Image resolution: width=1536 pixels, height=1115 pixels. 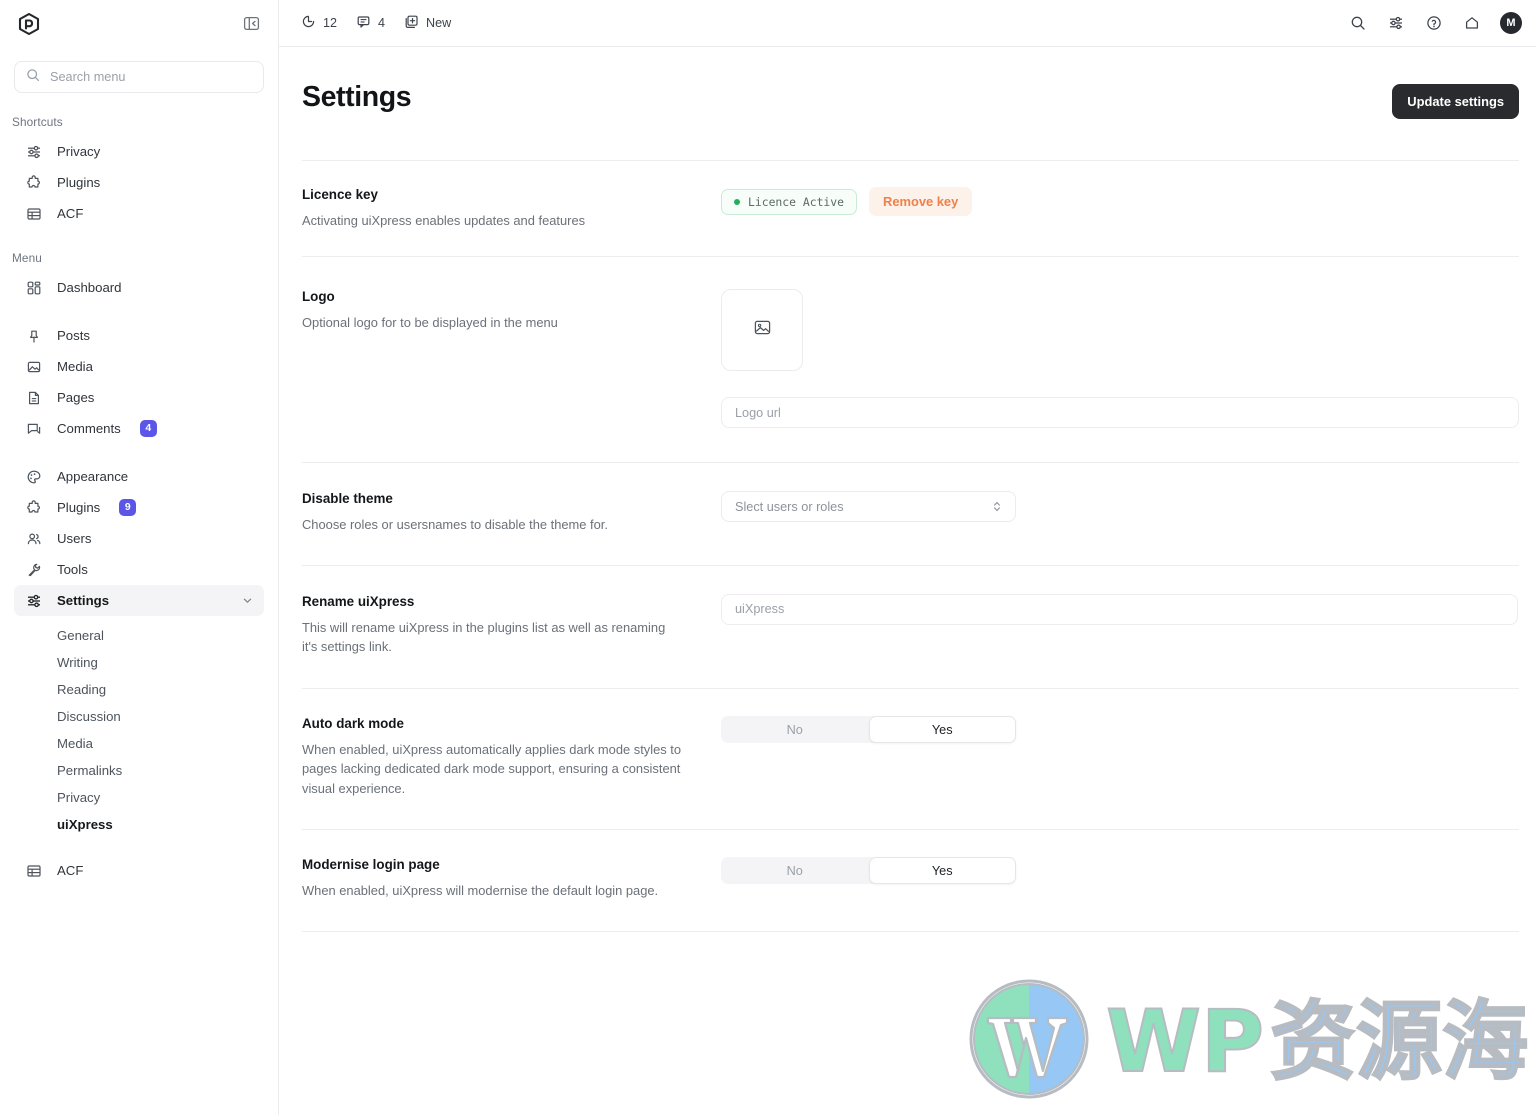 I want to click on search-menu-box, so click(x=139, y=77).